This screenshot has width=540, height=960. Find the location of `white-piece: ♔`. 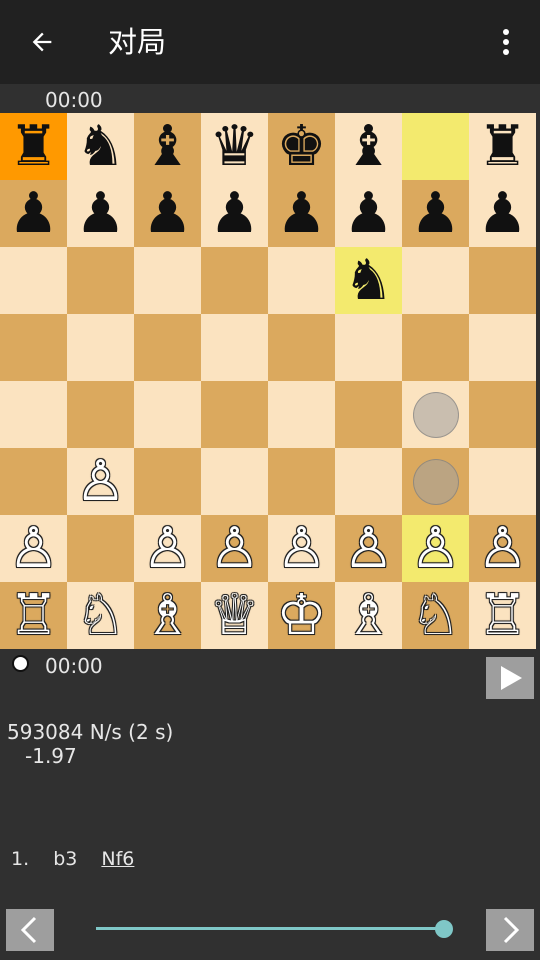

white-piece: ♔ is located at coordinates (301, 615).